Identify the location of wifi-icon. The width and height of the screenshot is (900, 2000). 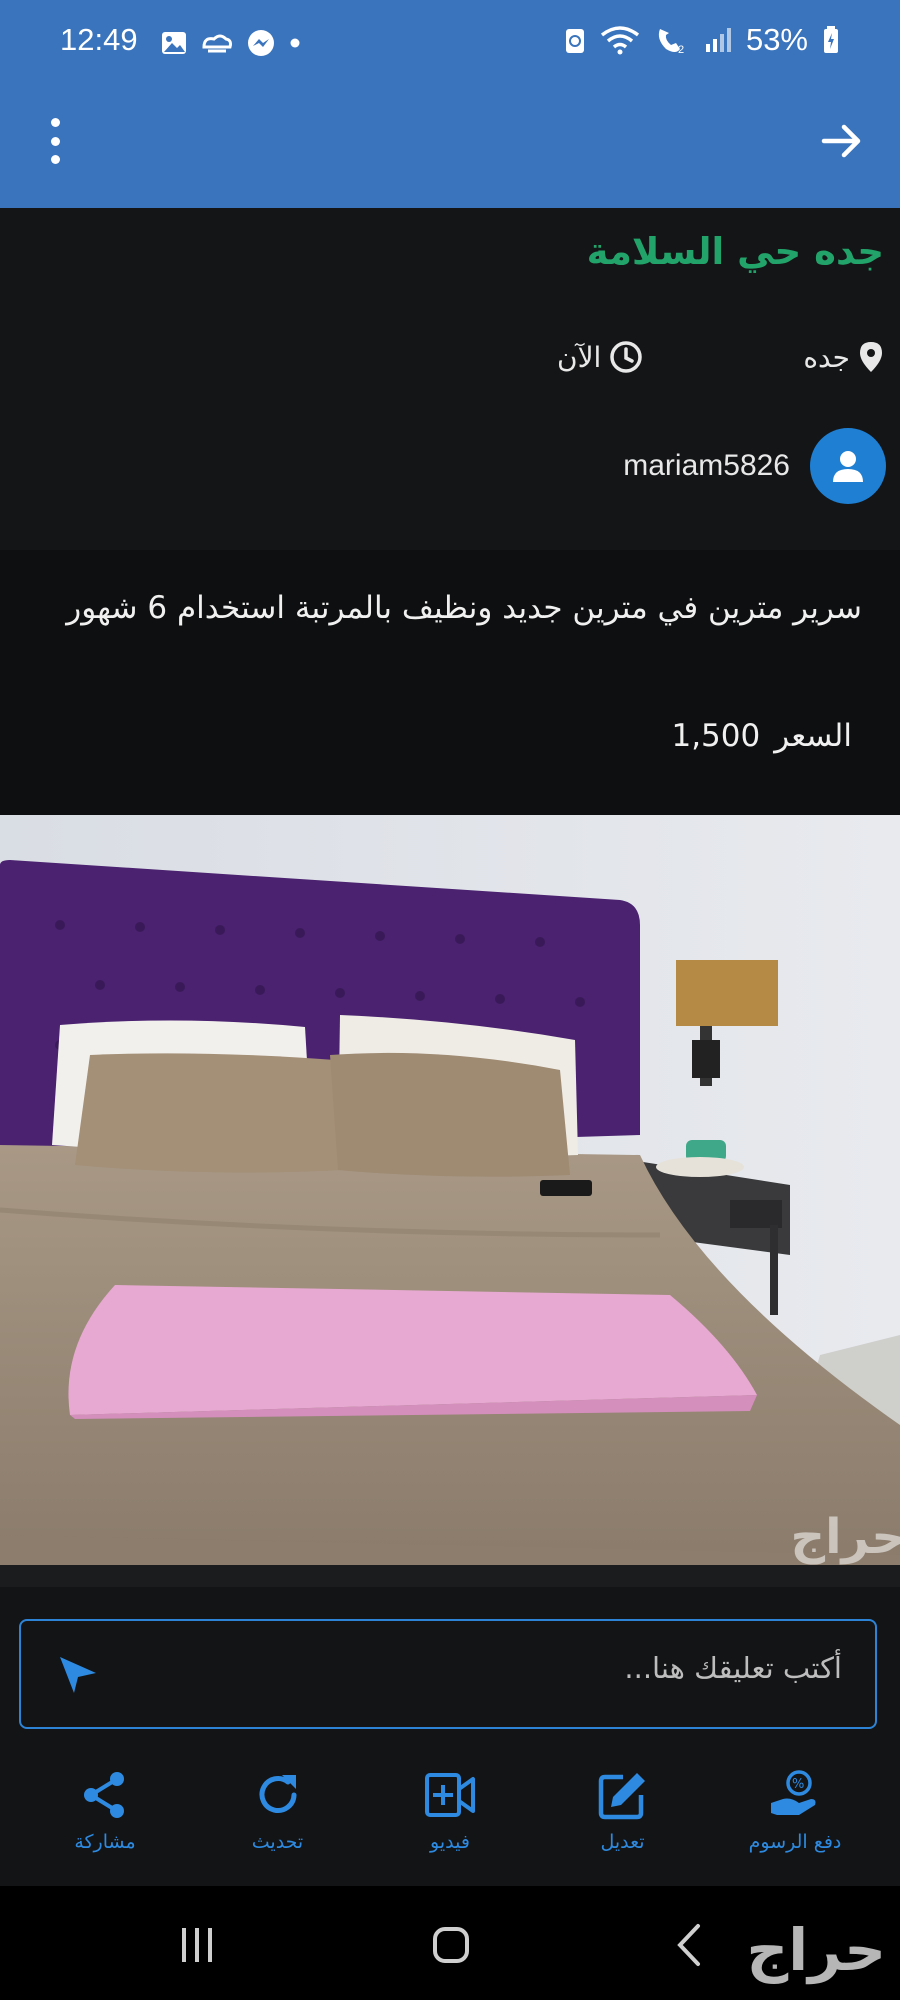
(620, 40).